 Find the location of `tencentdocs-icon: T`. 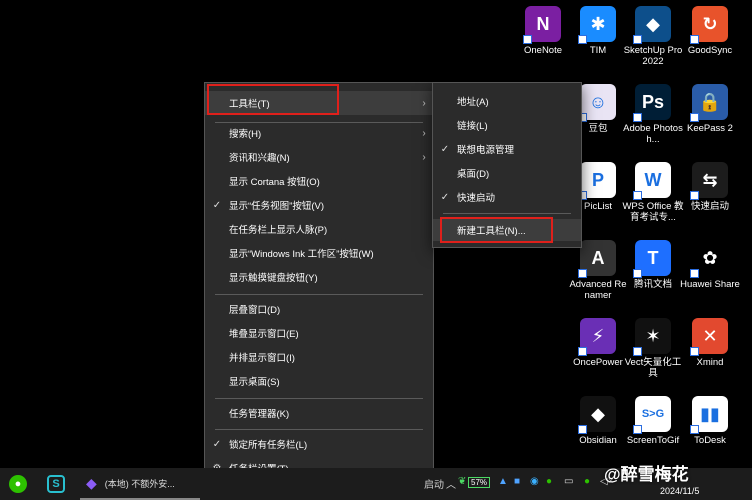

tencentdocs-icon: T is located at coordinates (652, 259).